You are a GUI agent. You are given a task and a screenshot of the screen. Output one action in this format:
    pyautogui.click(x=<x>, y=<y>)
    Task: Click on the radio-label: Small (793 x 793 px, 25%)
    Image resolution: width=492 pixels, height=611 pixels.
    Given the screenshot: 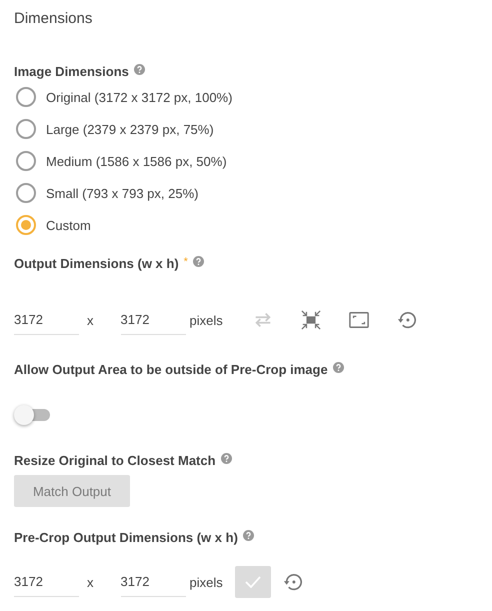 What is the action you would take?
    pyautogui.click(x=122, y=193)
    